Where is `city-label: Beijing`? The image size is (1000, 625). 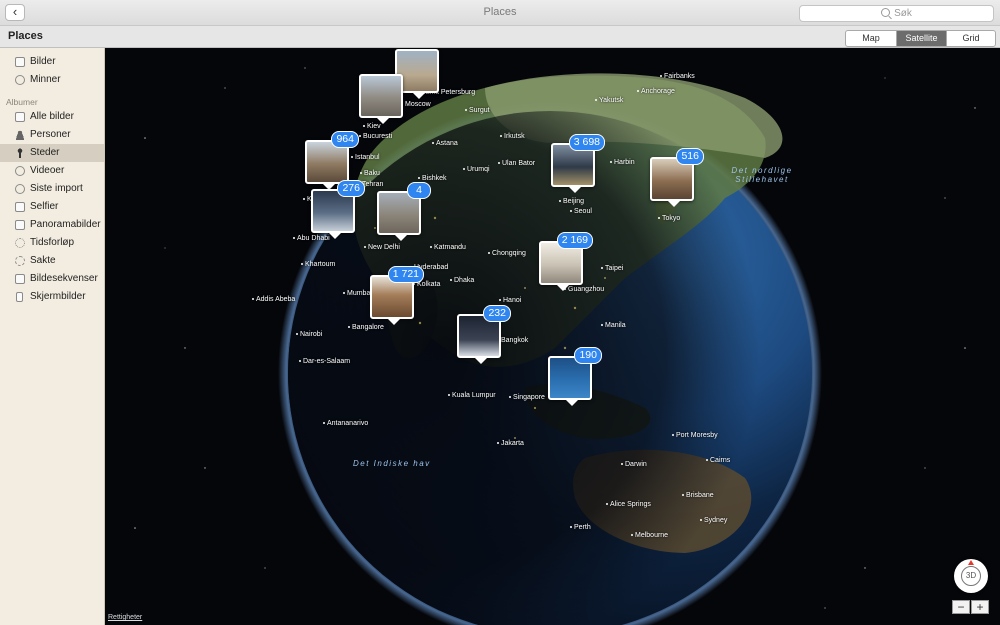 city-label: Beijing is located at coordinates (571, 201).